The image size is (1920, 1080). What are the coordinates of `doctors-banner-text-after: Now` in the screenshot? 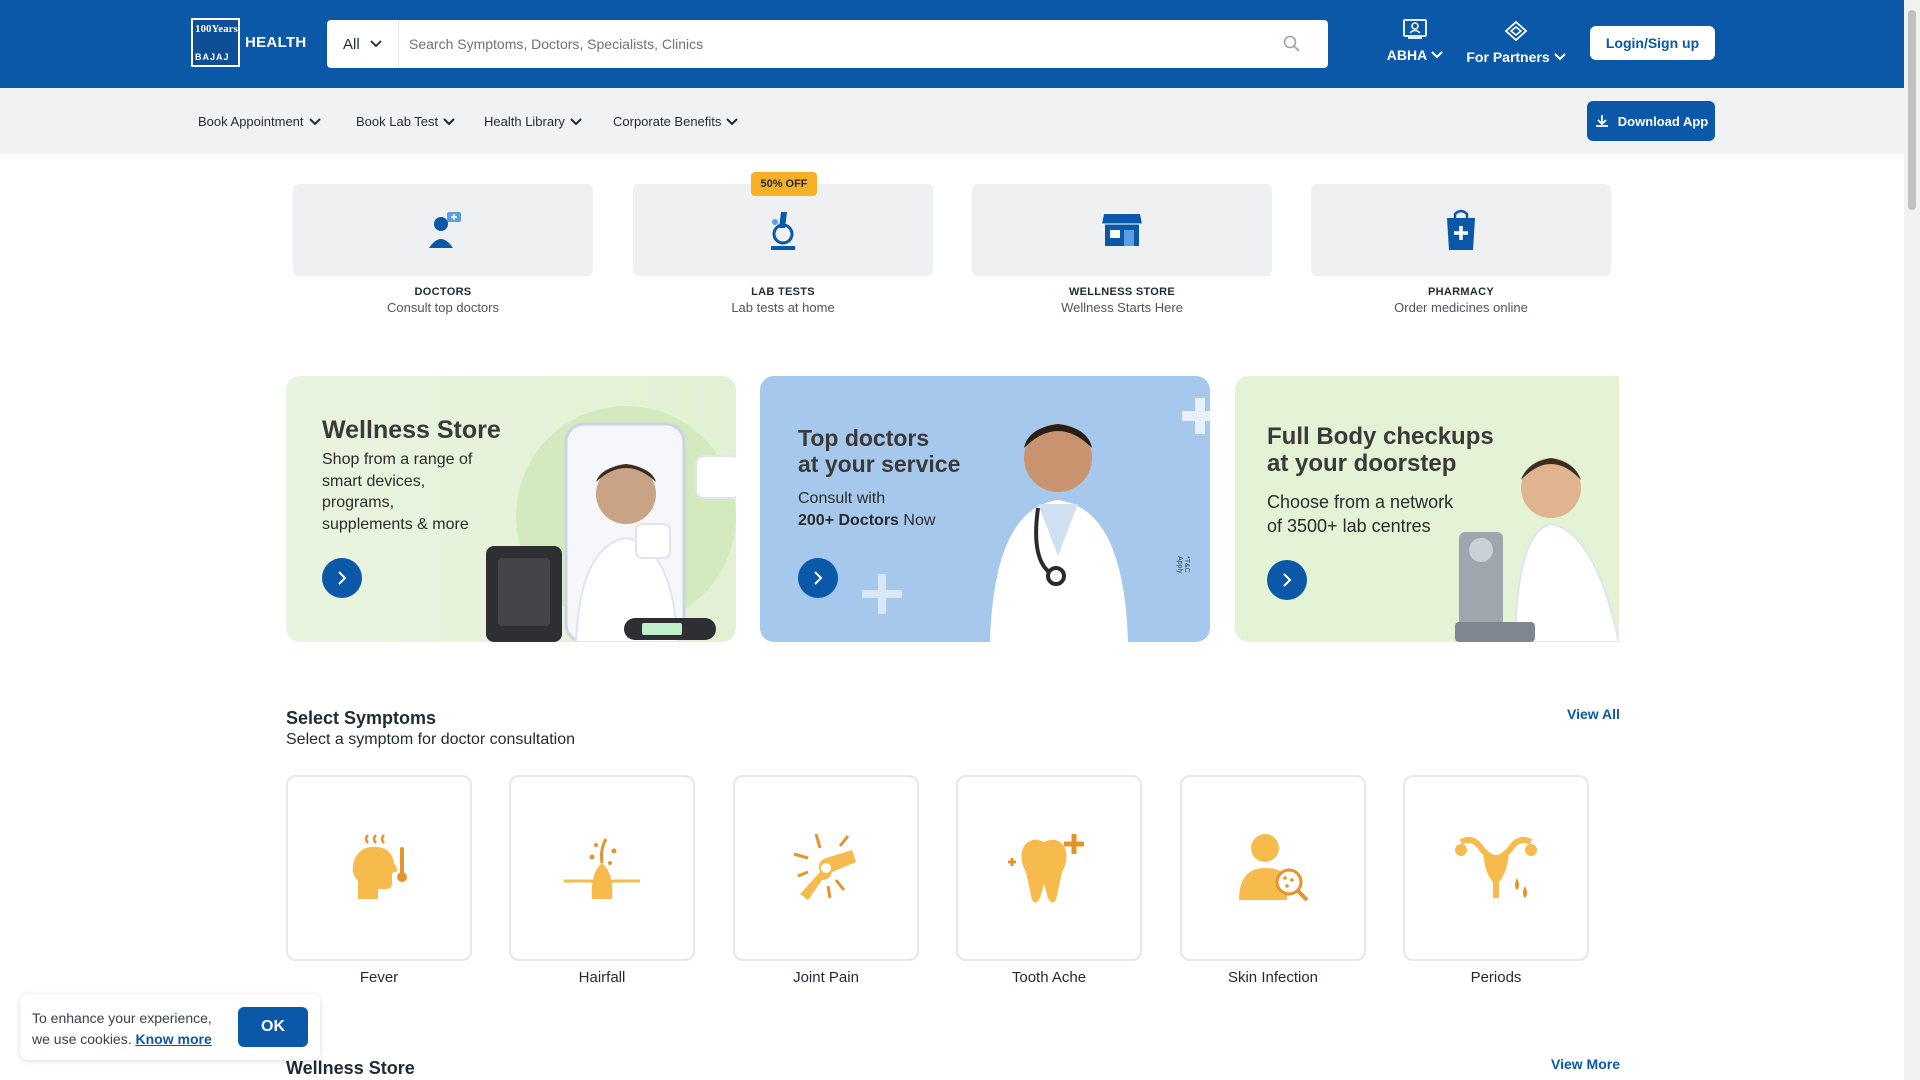 It's located at (917, 520).